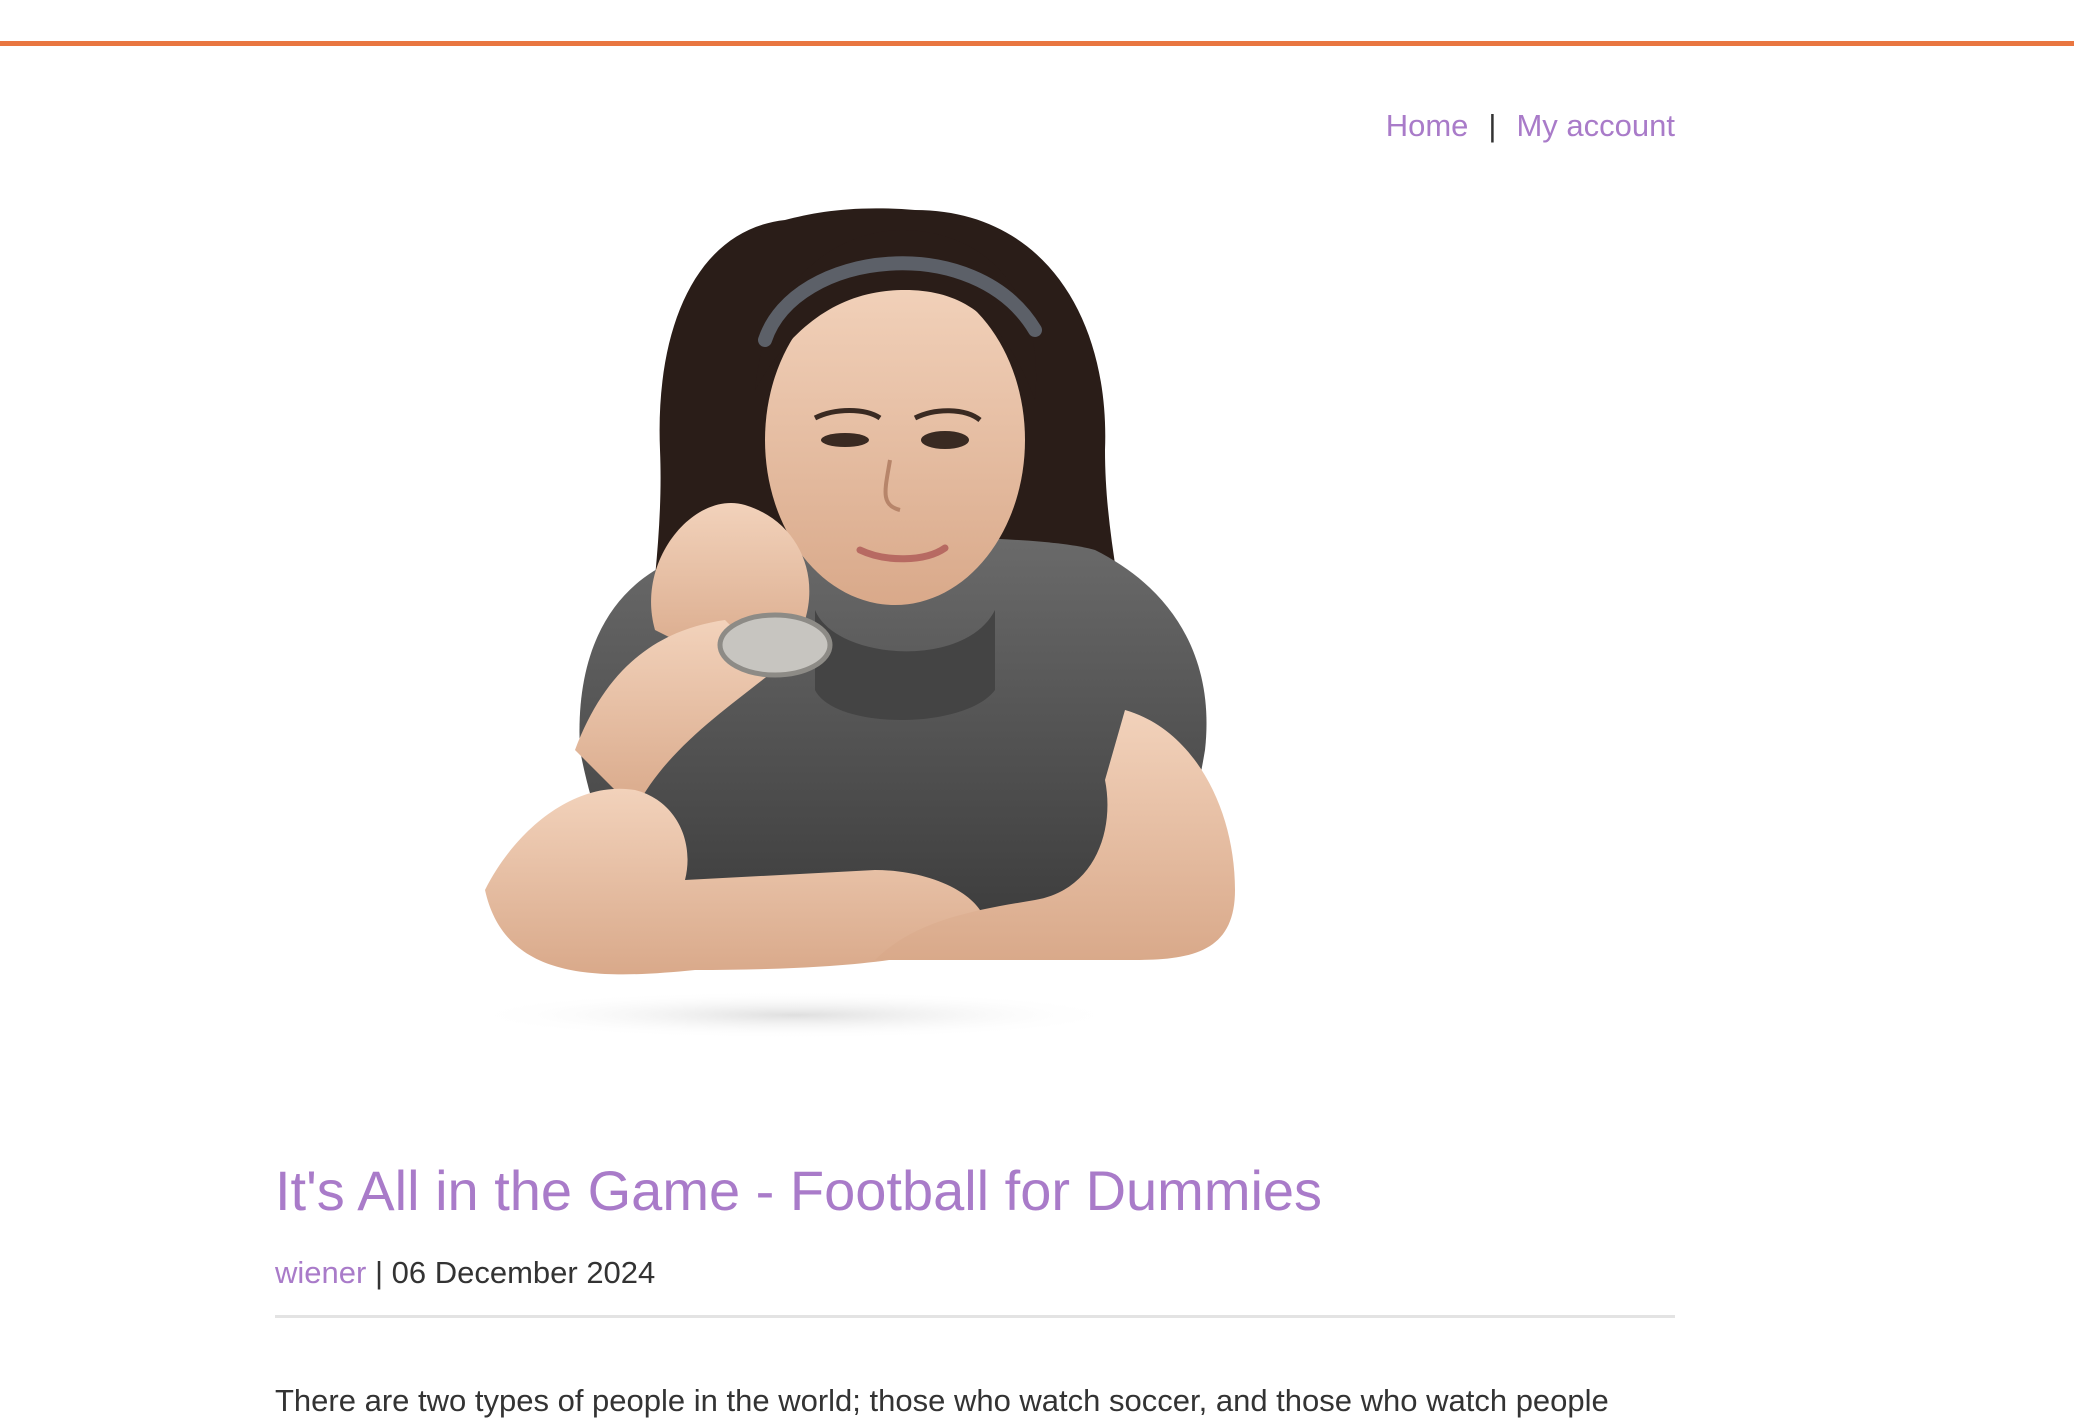 The height and width of the screenshot is (1419, 2074). I want to click on nav-home-link: Home, so click(1427, 126).